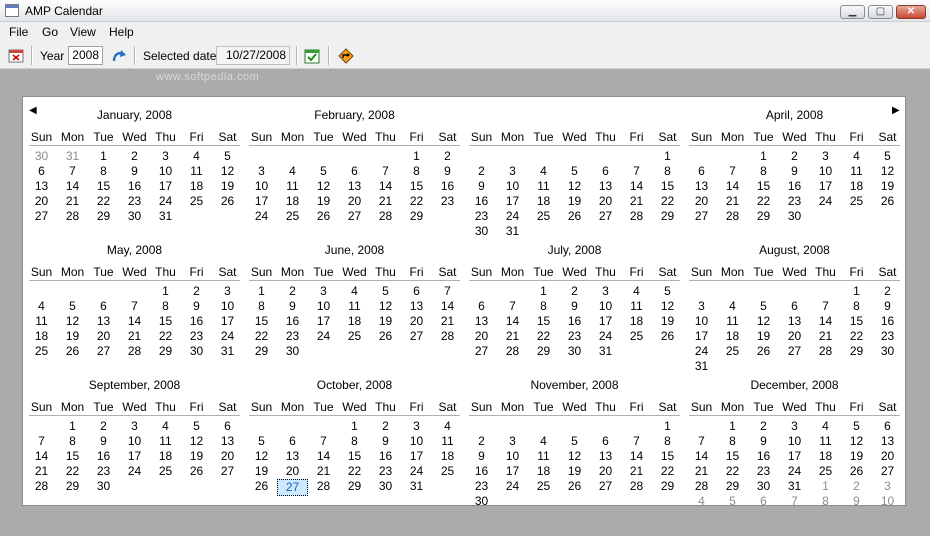 The height and width of the screenshot is (536, 930). I want to click on month-title: February, 2008, so click(354, 115).